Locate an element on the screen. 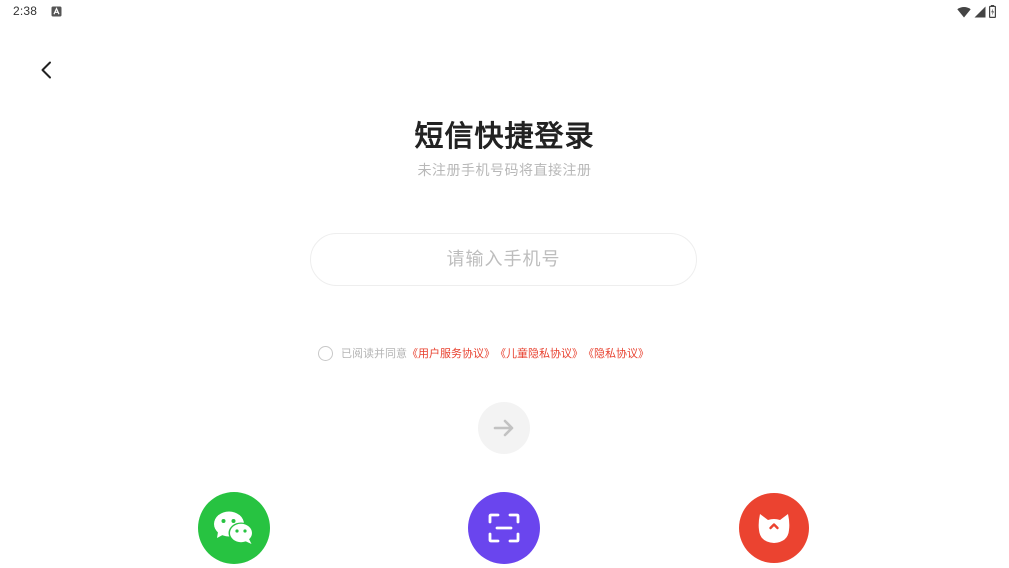 This screenshot has width=1009, height=568. status-time: 2:38 is located at coordinates (25, 11).